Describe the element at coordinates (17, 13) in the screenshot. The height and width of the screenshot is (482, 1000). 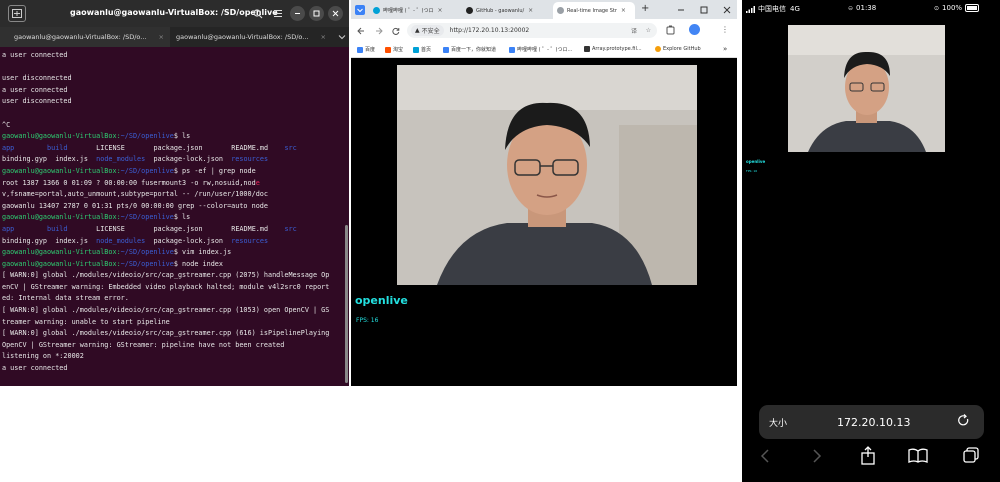
I see `new-tab-icon` at that location.